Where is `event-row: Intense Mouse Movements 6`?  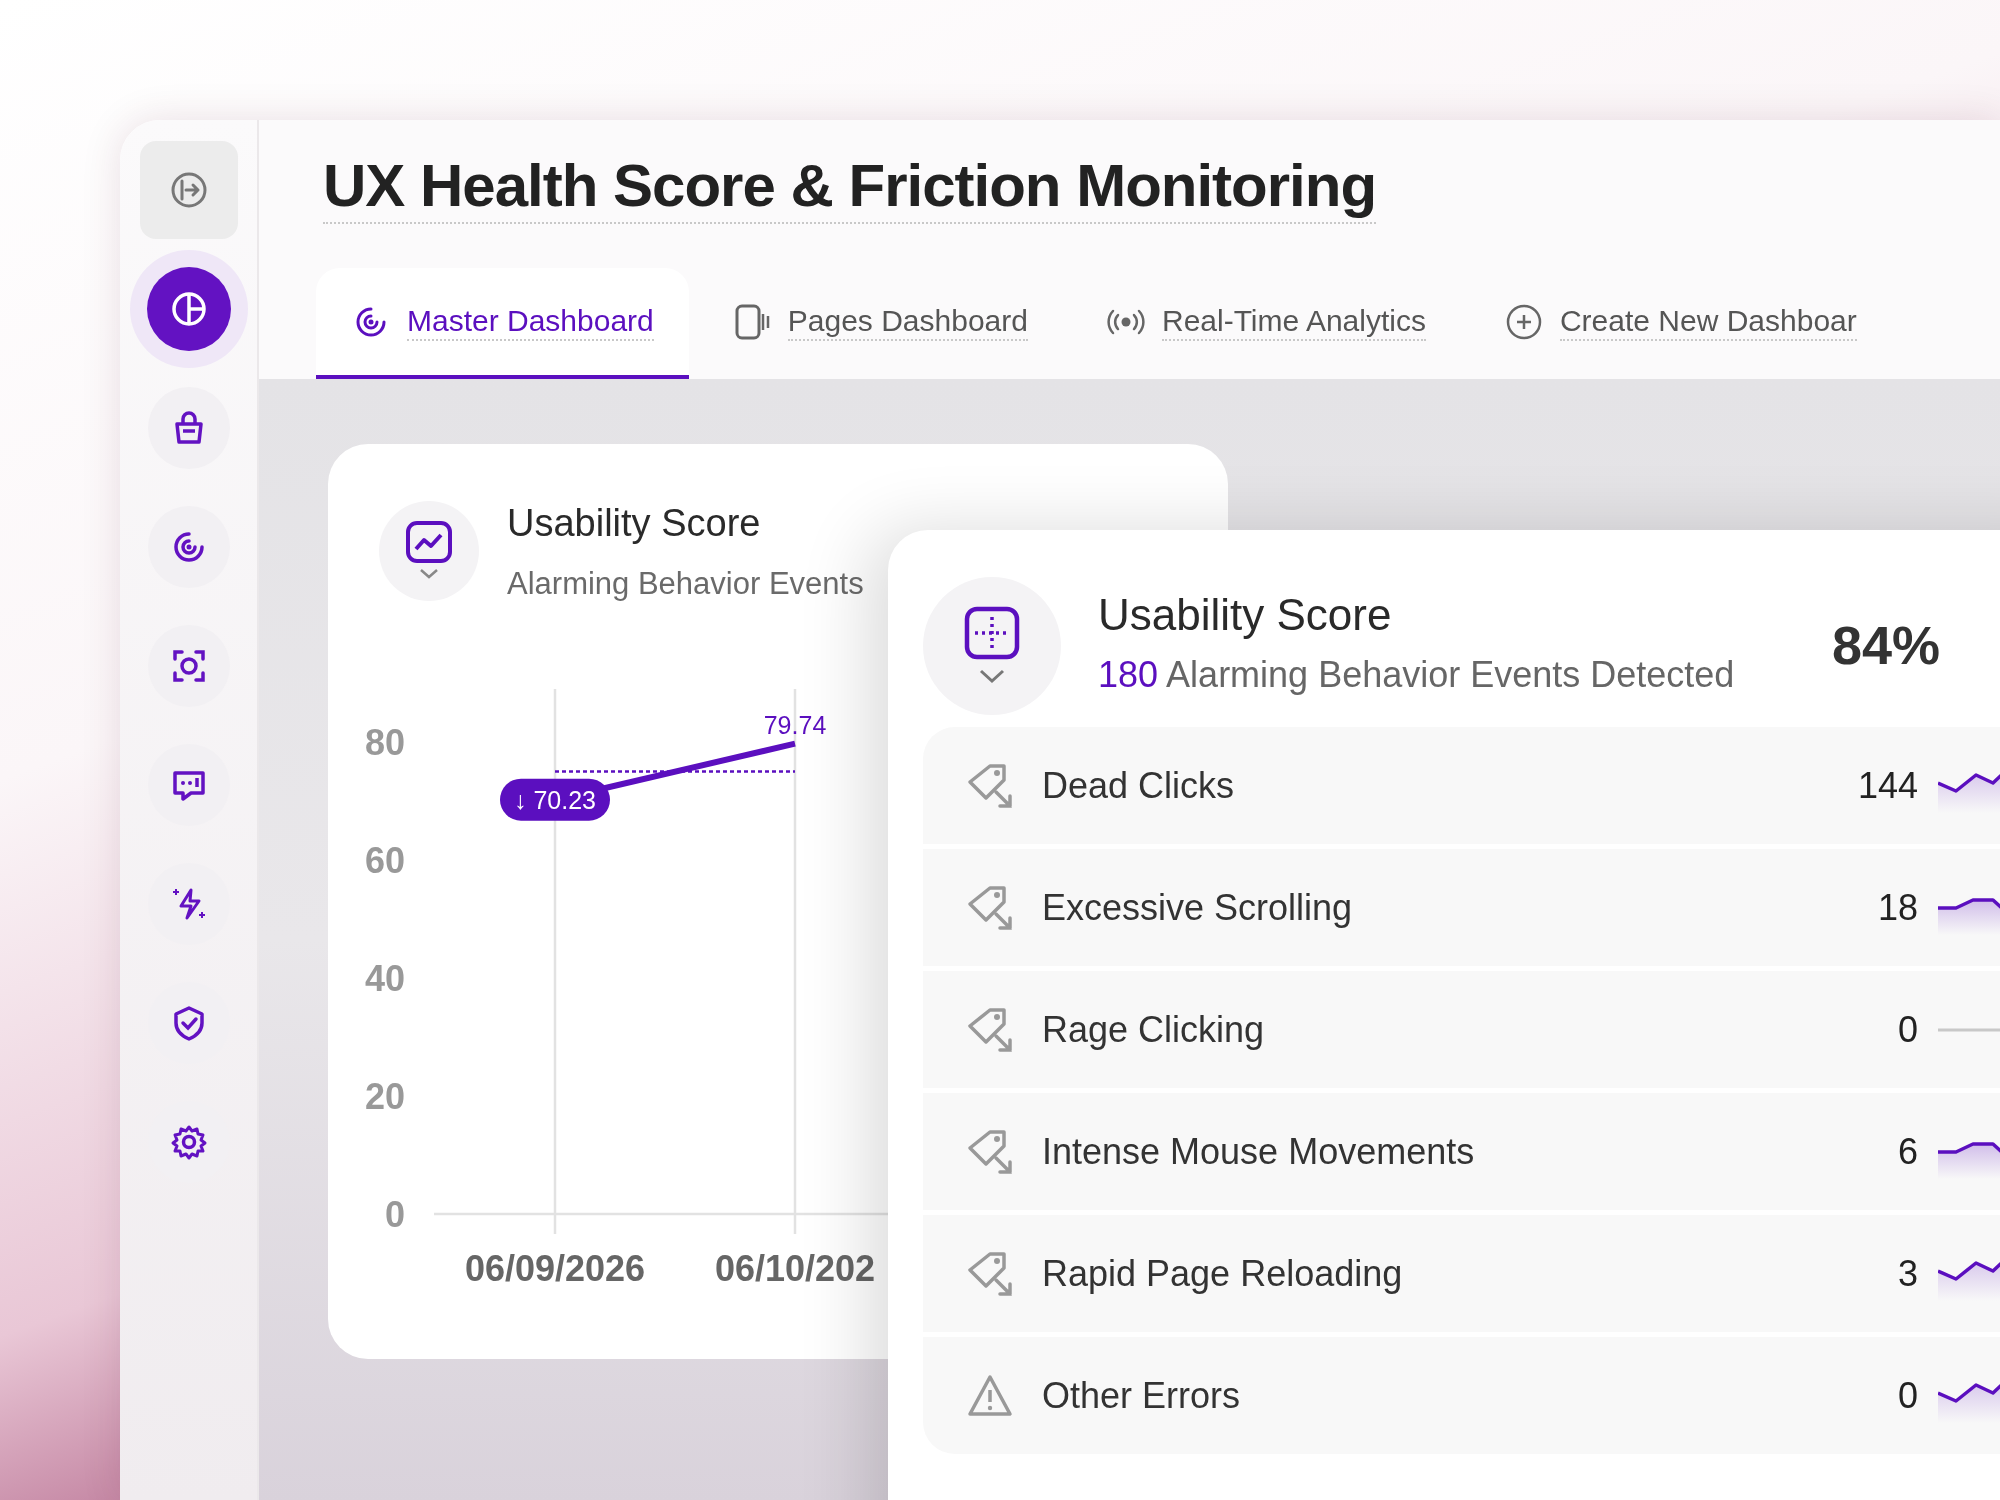
event-row: Intense Mouse Movements 6 is located at coordinates (1461, 1151).